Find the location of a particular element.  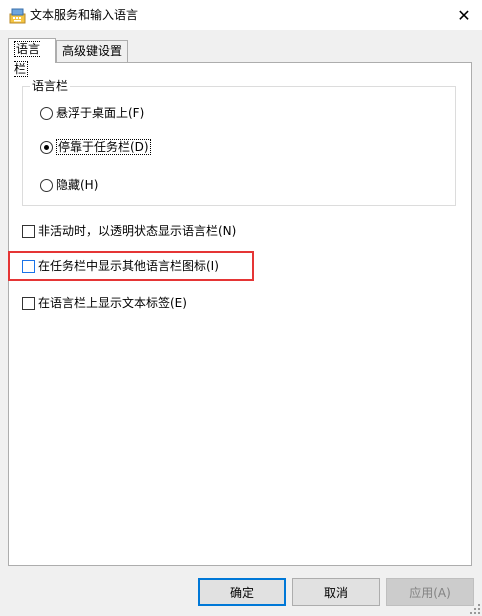

tab-language-bar: 语言栏 is located at coordinates (32, 57).